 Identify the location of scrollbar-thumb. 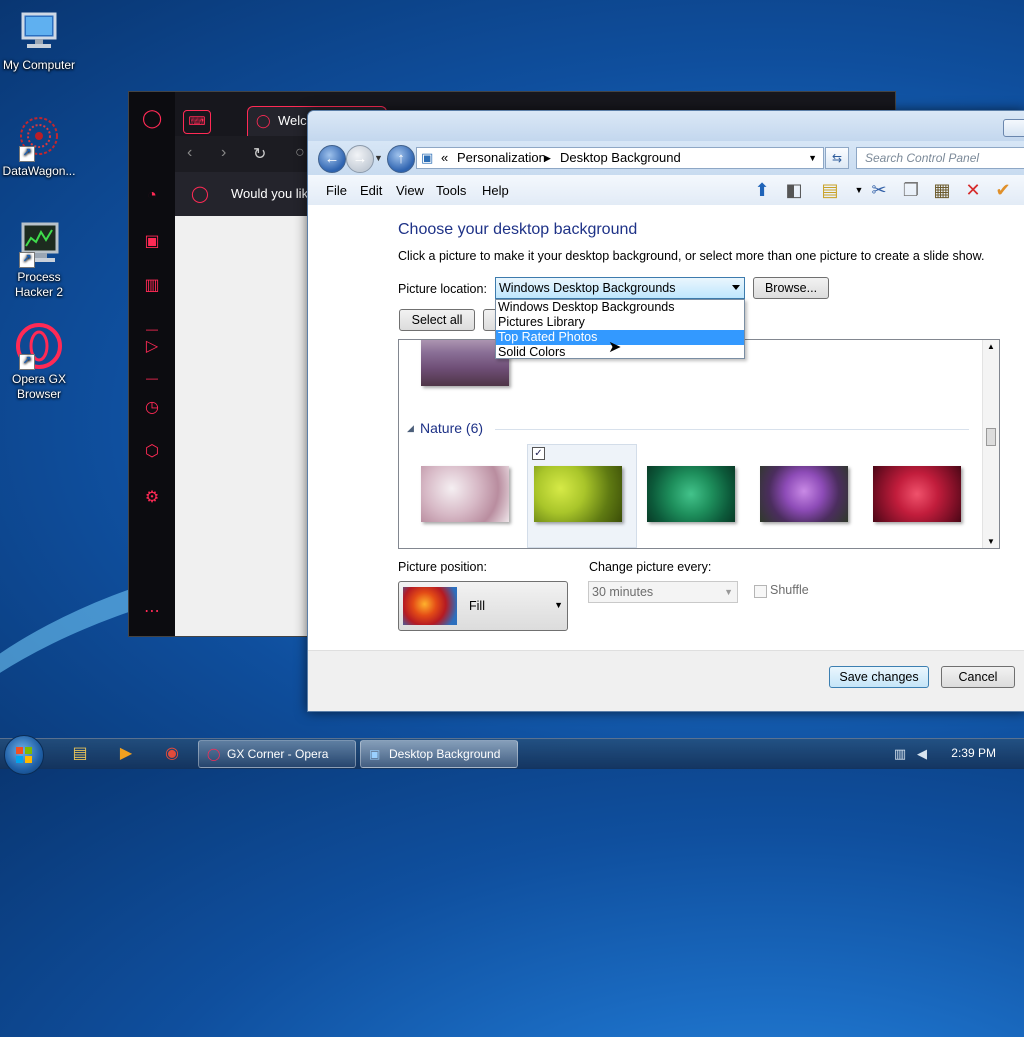
(991, 437).